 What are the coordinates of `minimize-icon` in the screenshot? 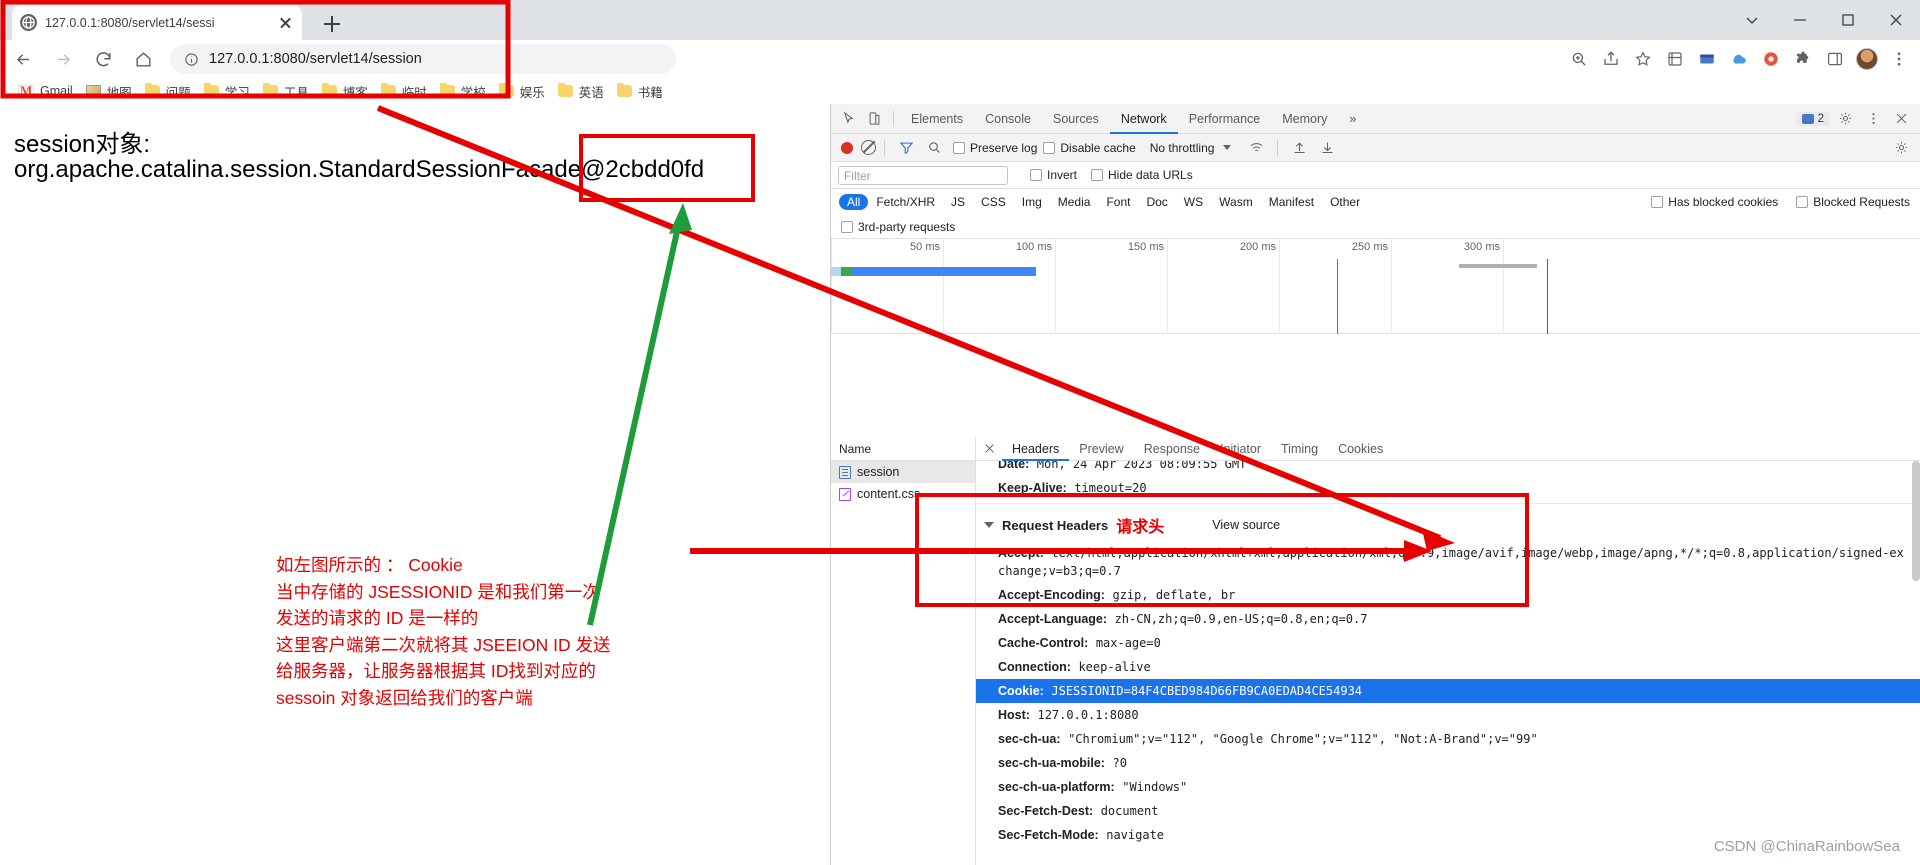 It's located at (1800, 20).